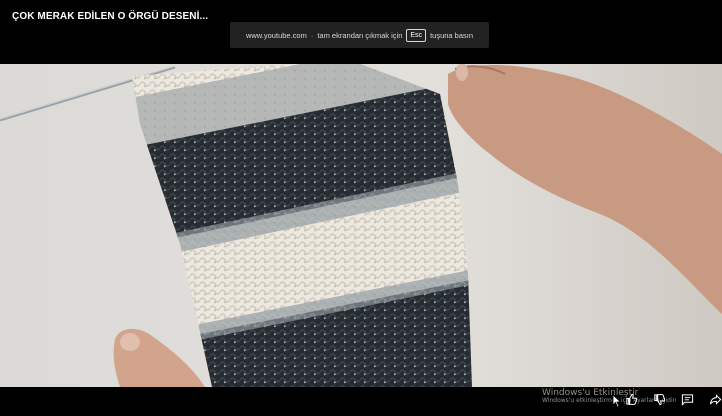  I want to click on dislike-button, so click(659, 399).